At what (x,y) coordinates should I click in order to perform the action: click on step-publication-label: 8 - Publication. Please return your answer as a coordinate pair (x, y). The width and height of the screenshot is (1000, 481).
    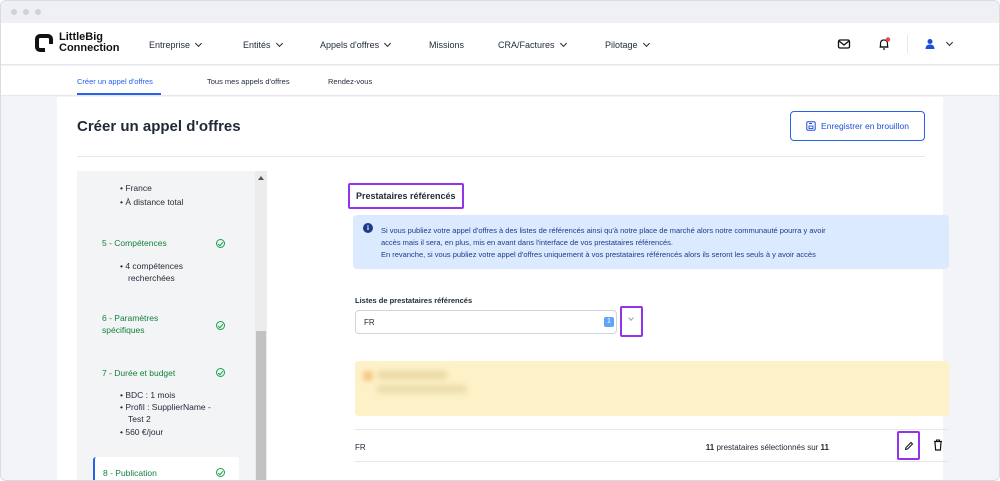
    Looking at the image, I should click on (130, 473).